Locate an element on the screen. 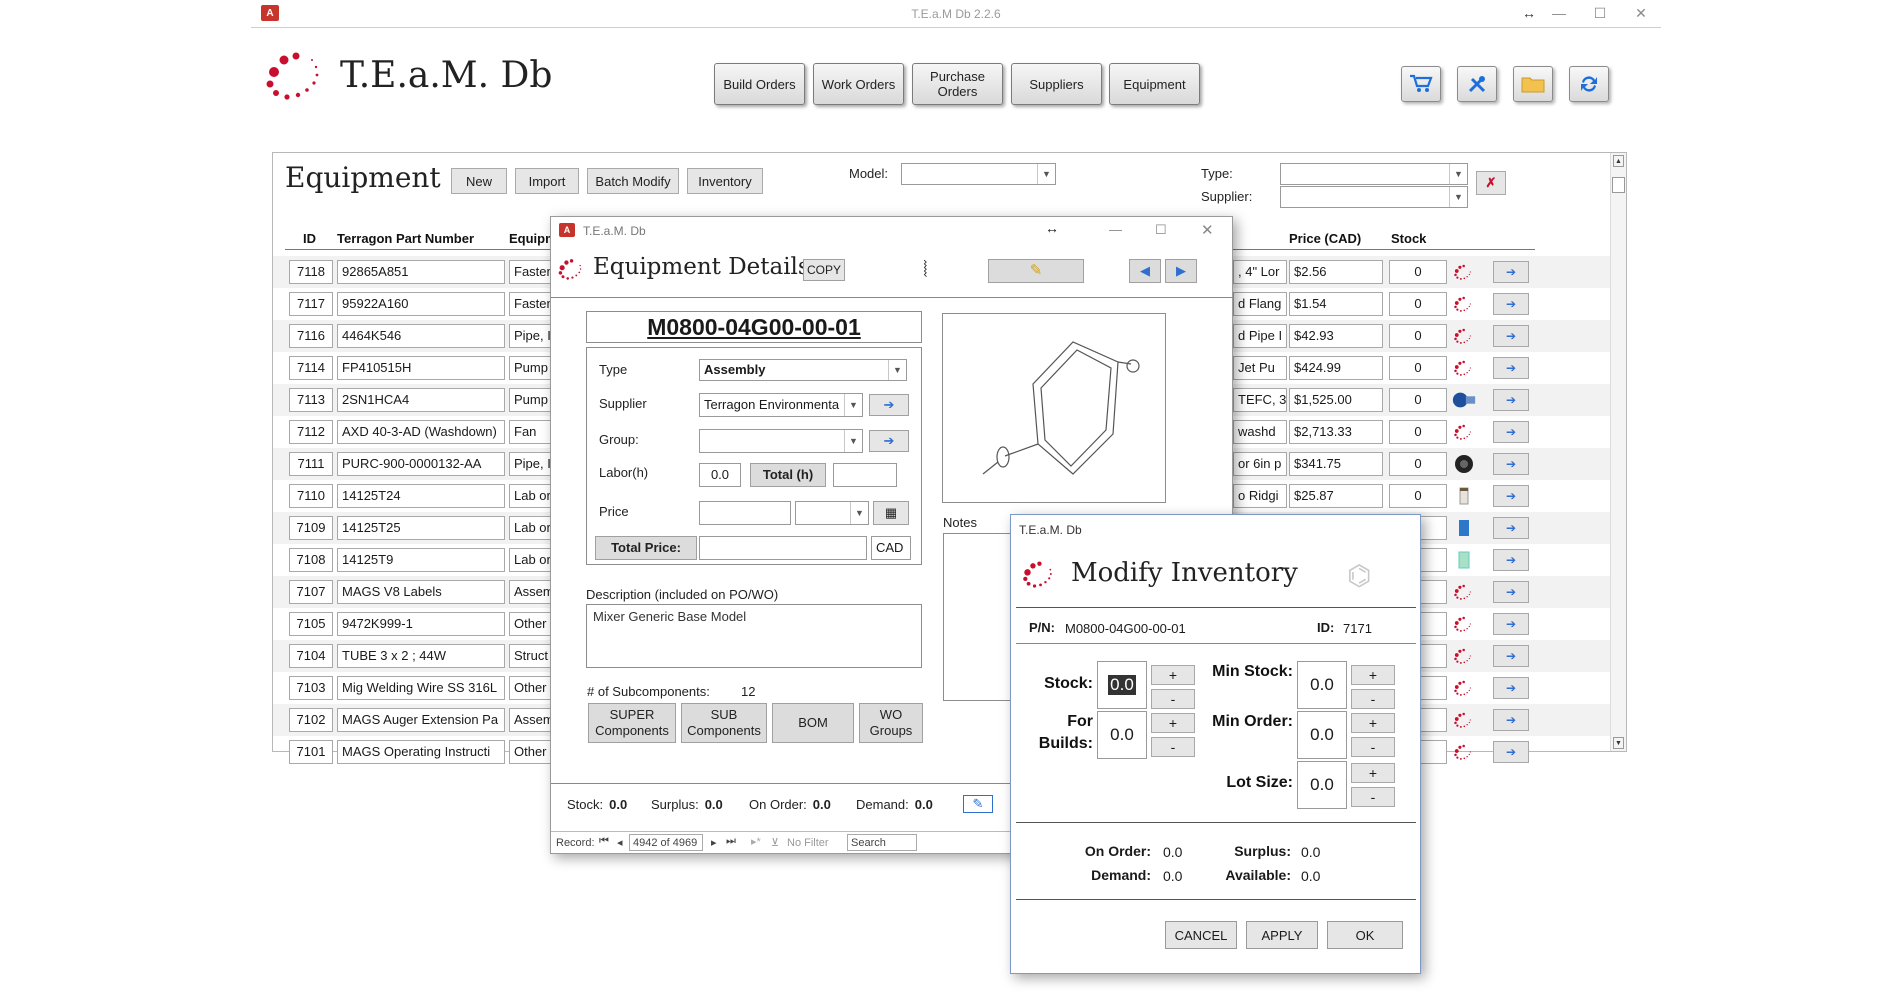 This screenshot has height=1000, width=1900. row-id: 7118 is located at coordinates (311, 272).